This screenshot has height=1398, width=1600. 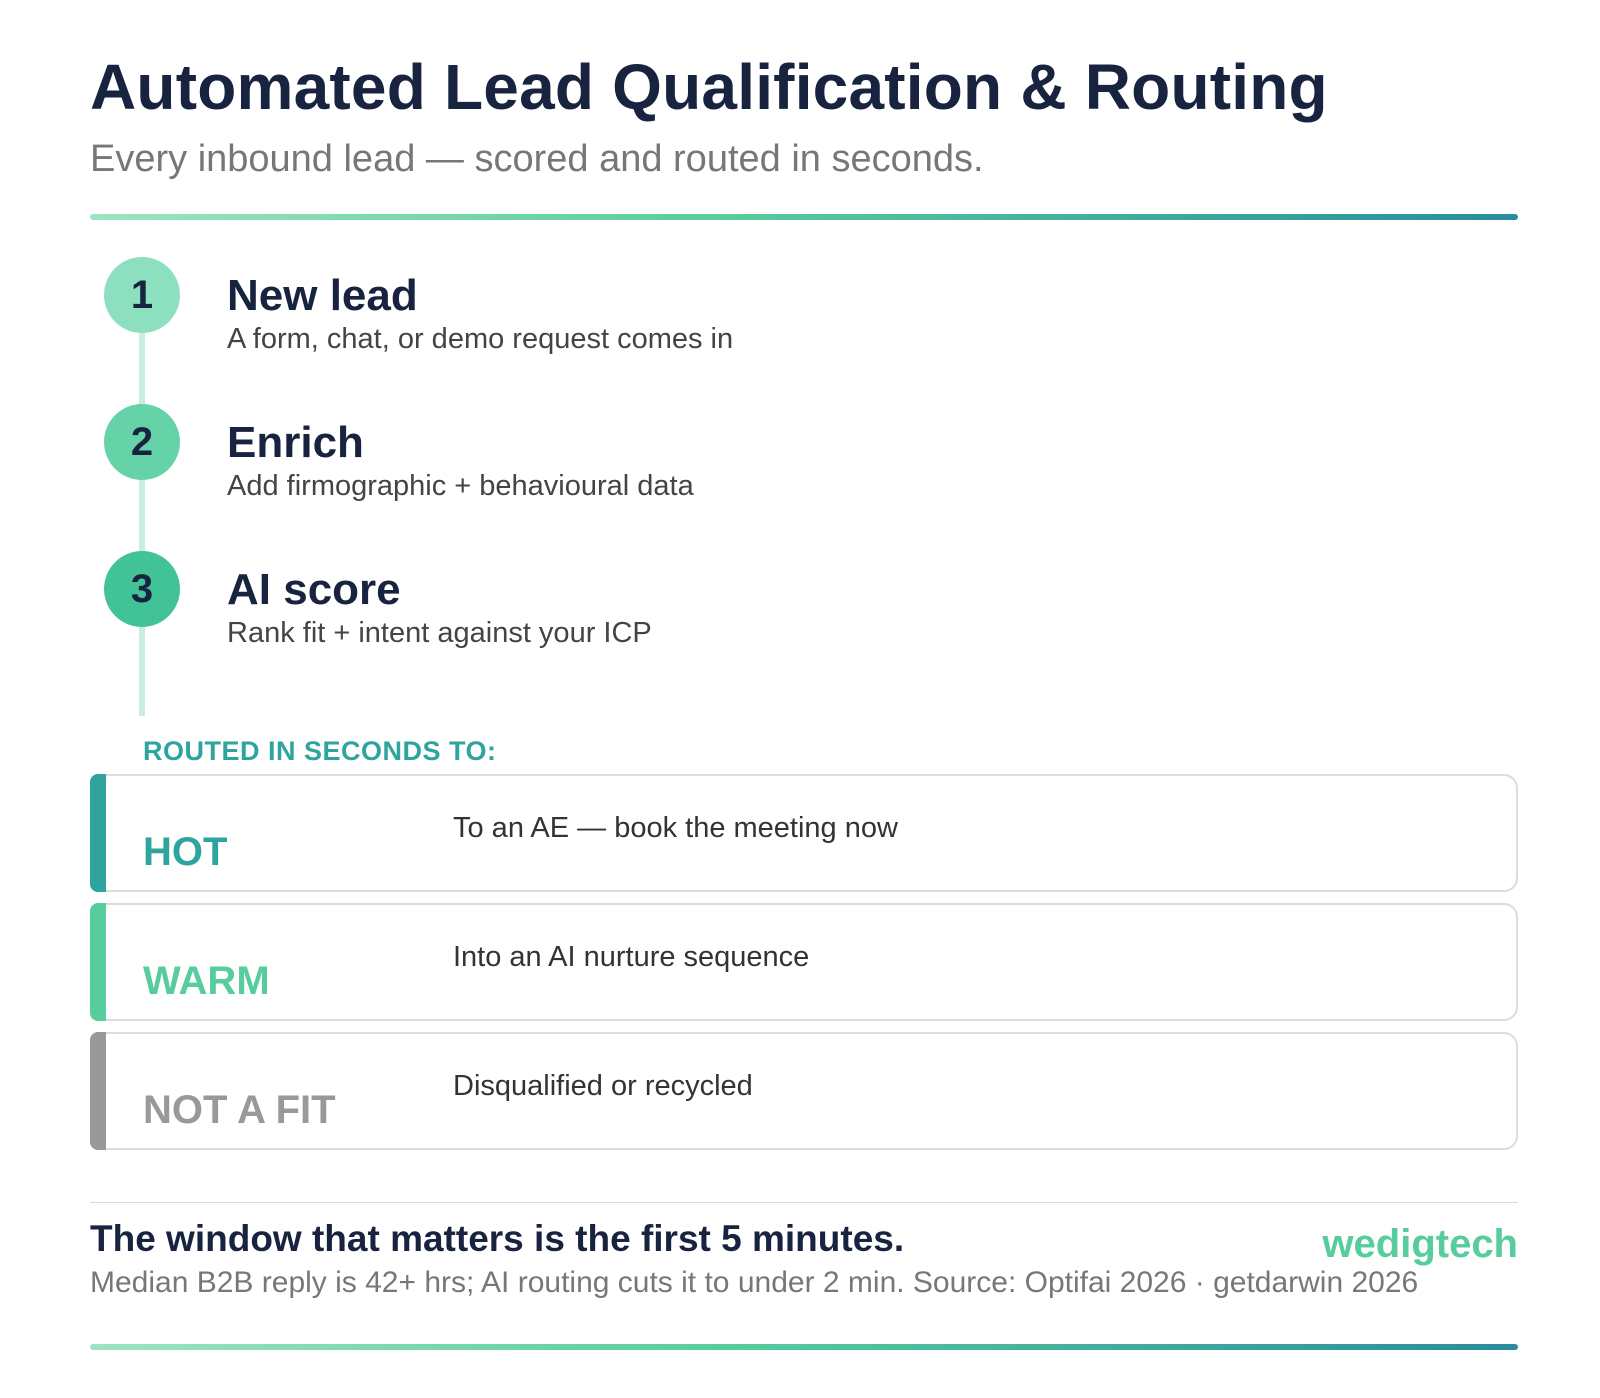 What do you see at coordinates (460, 486) in the screenshot?
I see `step-description: Add firmographic + behavioural data` at bounding box center [460, 486].